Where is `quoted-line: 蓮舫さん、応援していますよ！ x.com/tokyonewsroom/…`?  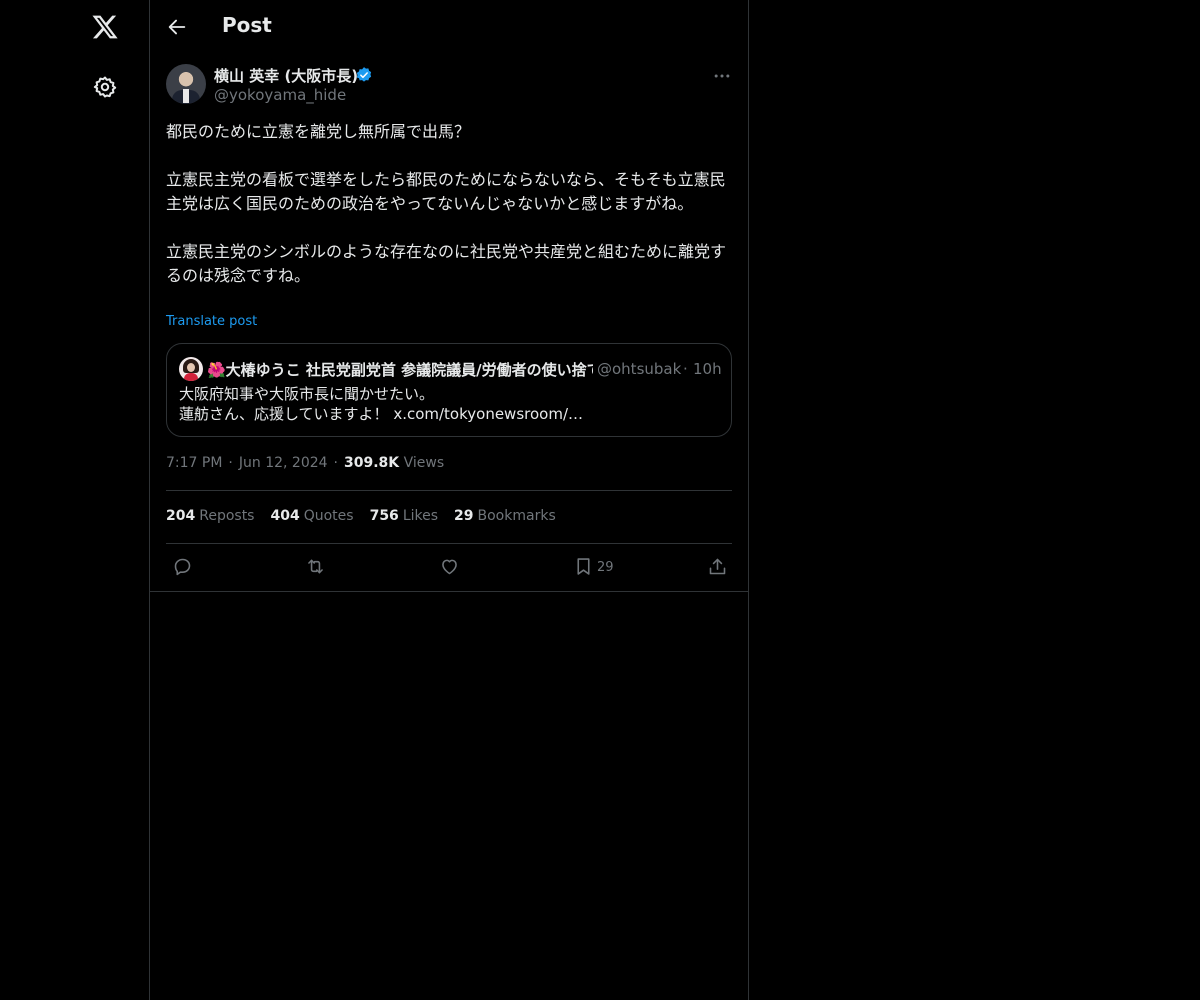
quoted-line: 蓮舫さん、応援していますよ！ x.com/tokyonewsroom/… is located at coordinates (381, 414).